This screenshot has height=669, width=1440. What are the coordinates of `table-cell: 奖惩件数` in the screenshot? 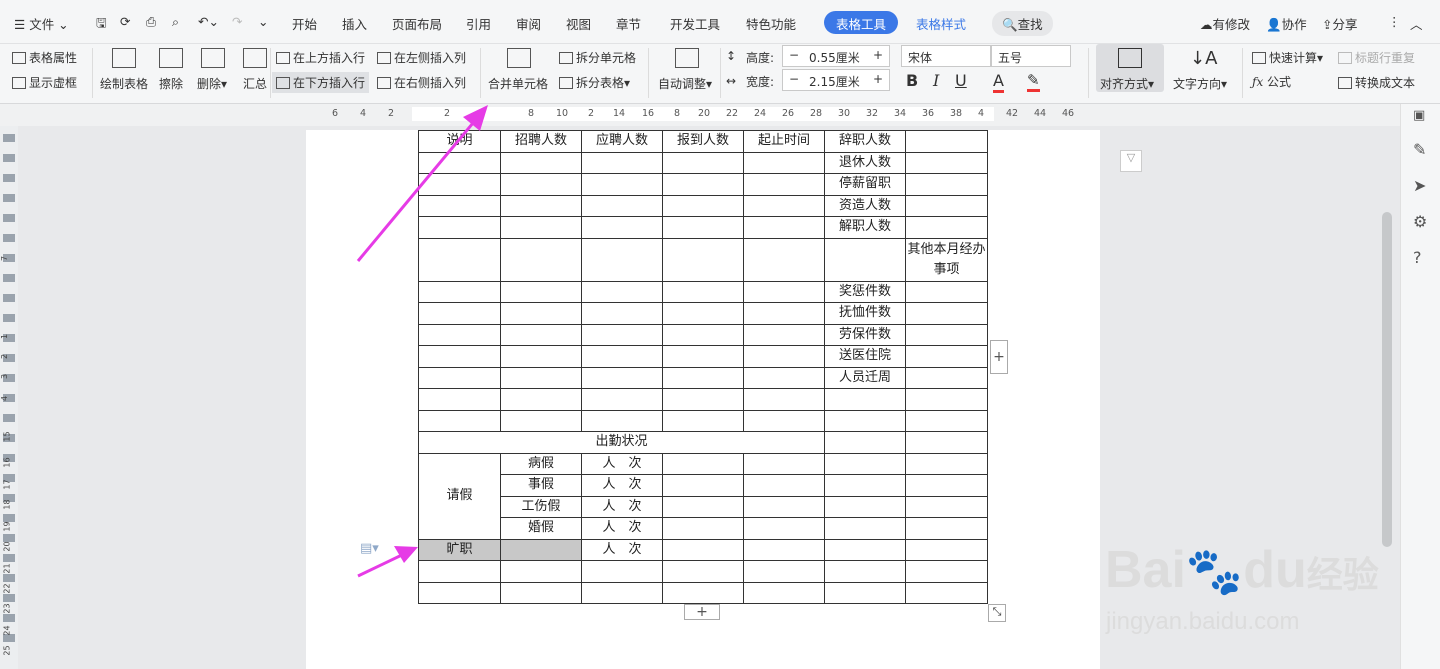 It's located at (865, 291).